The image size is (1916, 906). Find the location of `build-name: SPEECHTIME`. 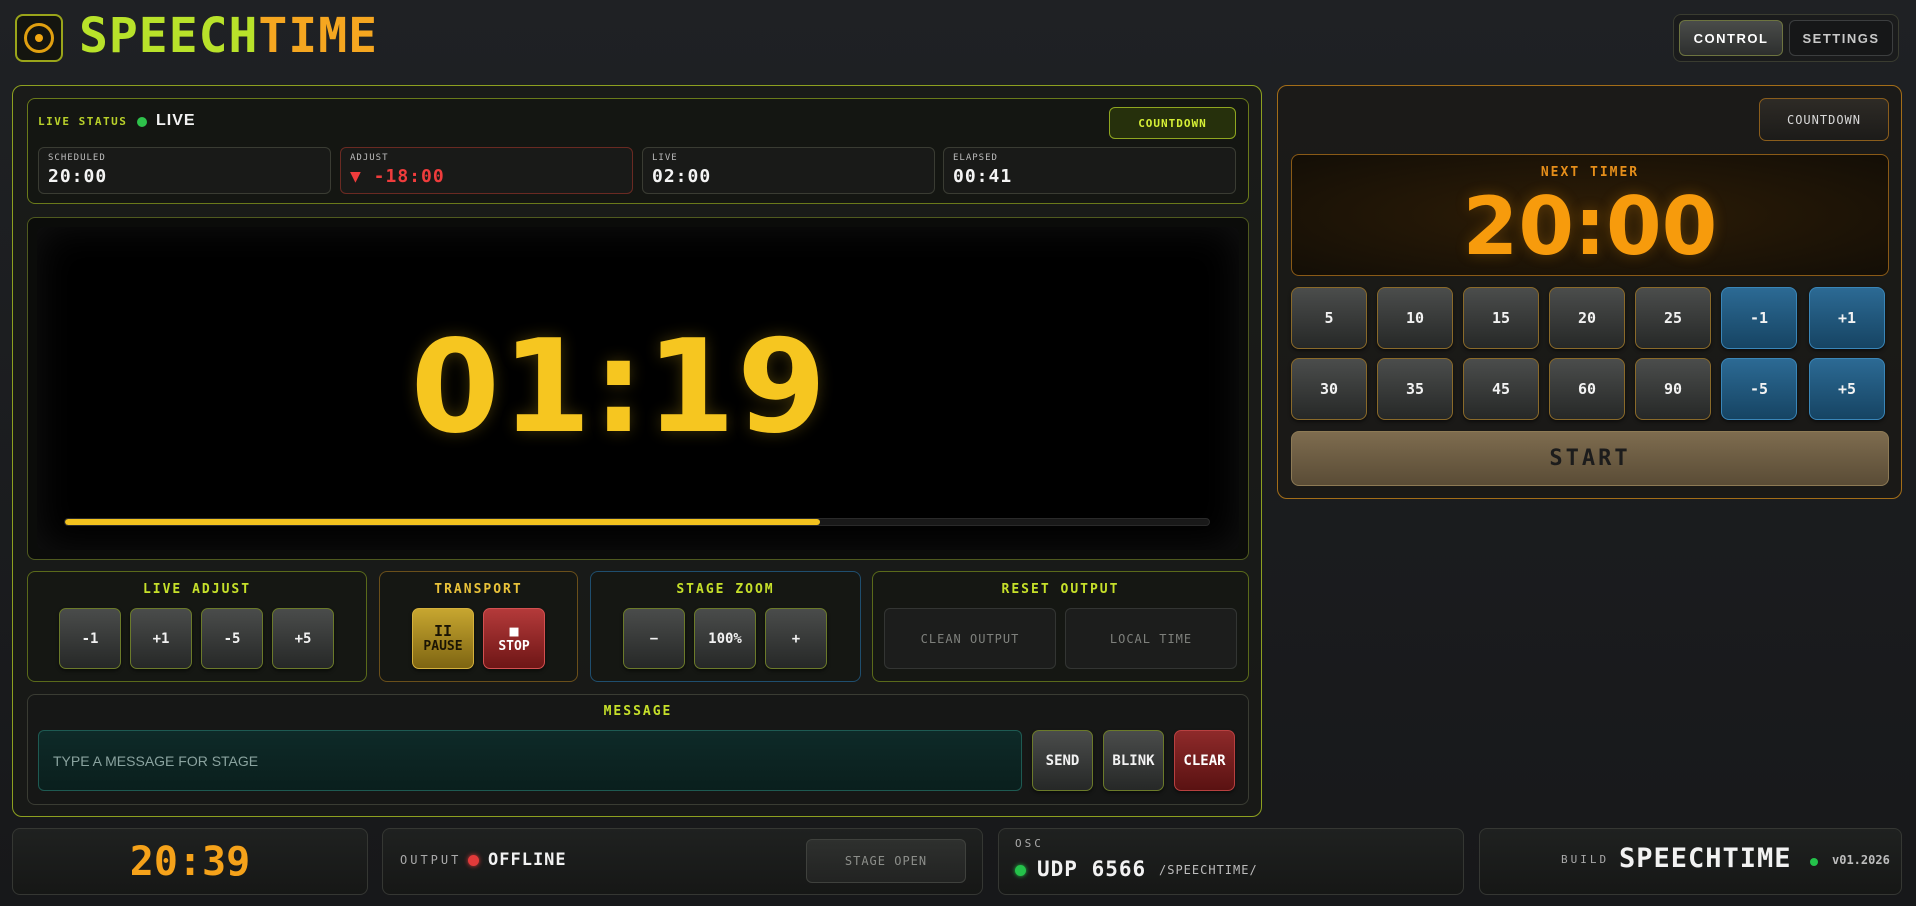

build-name: SPEECHTIME is located at coordinates (1705, 858).